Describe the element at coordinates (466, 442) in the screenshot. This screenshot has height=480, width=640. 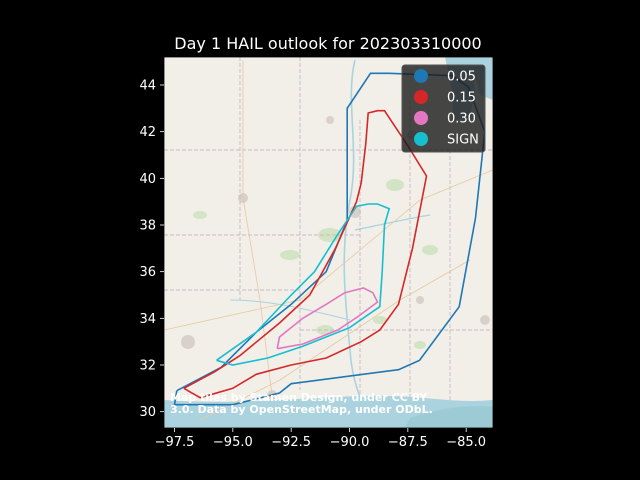
I see `x-tick-label: −85.0` at that location.